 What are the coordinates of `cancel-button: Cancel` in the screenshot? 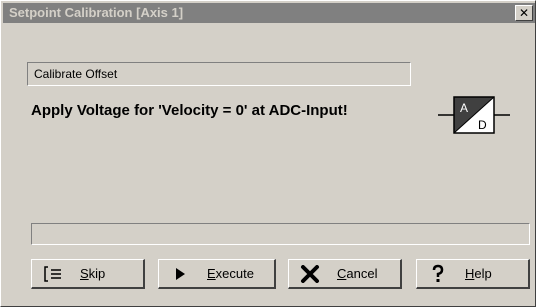 It's located at (345, 274).